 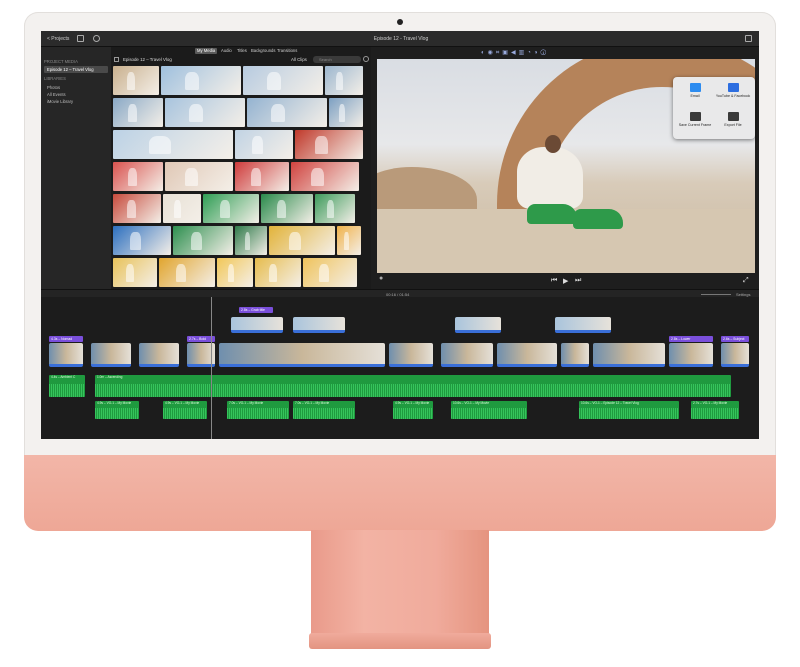 I want to click on share-youtube-button: YouTube & Facebook, so click(x=733, y=94).